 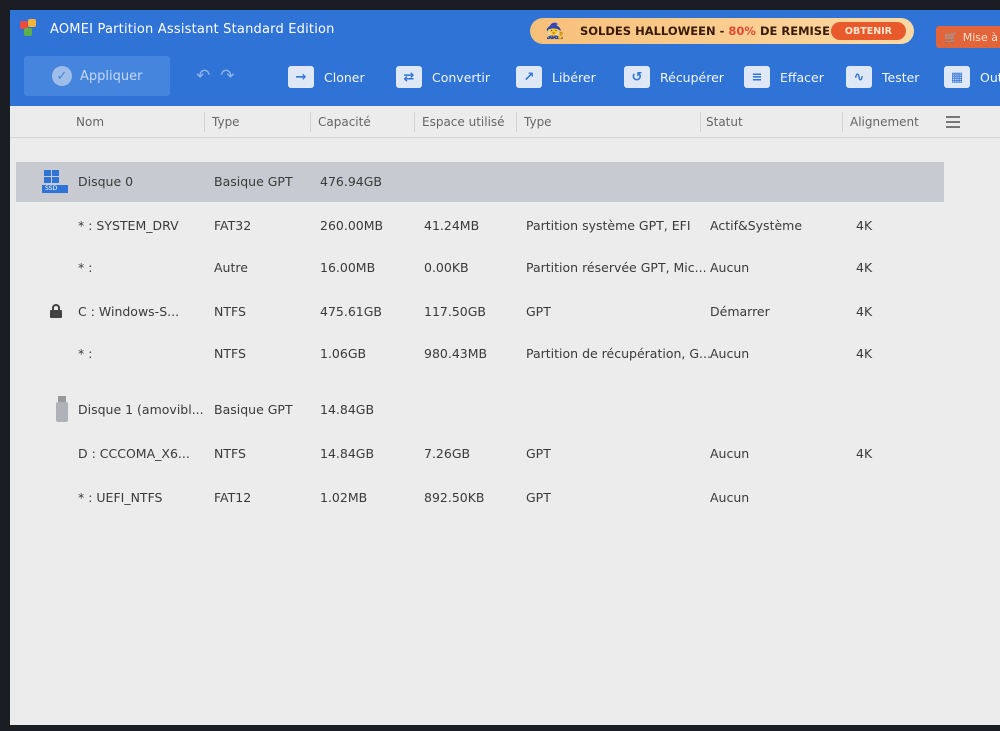 I want to click on test-button: ∿ Tester, so click(x=882, y=77).